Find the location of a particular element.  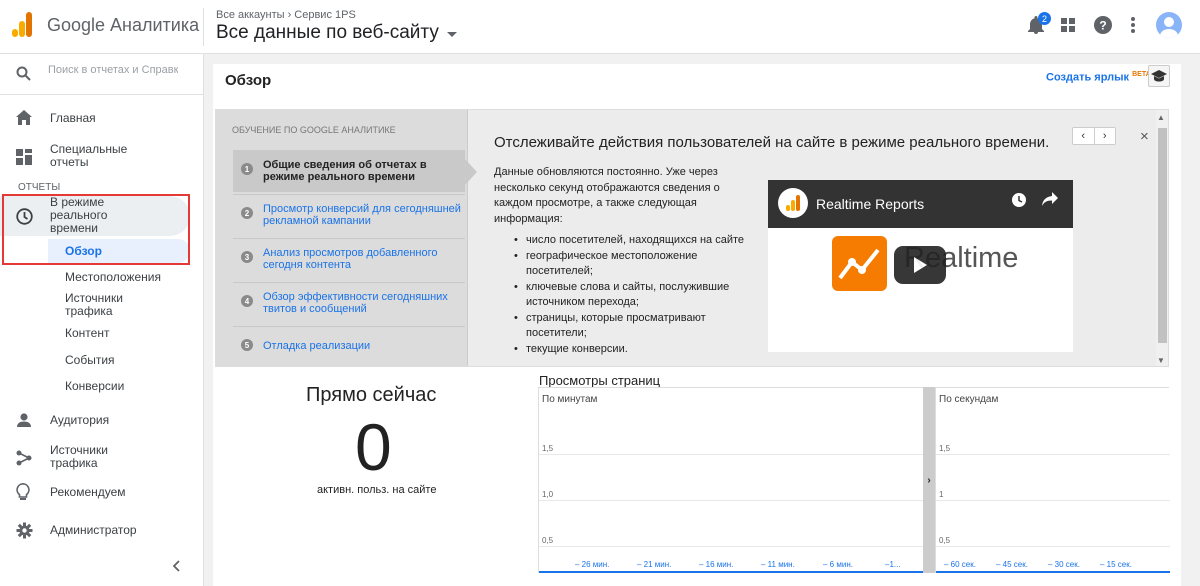

search-icon is located at coordinates (23, 75).